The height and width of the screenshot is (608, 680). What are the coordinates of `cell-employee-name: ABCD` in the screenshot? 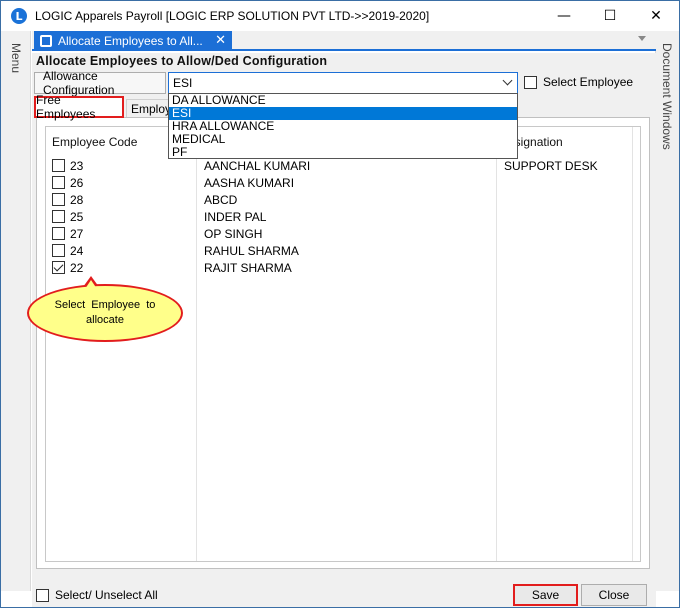 It's located at (221, 200).